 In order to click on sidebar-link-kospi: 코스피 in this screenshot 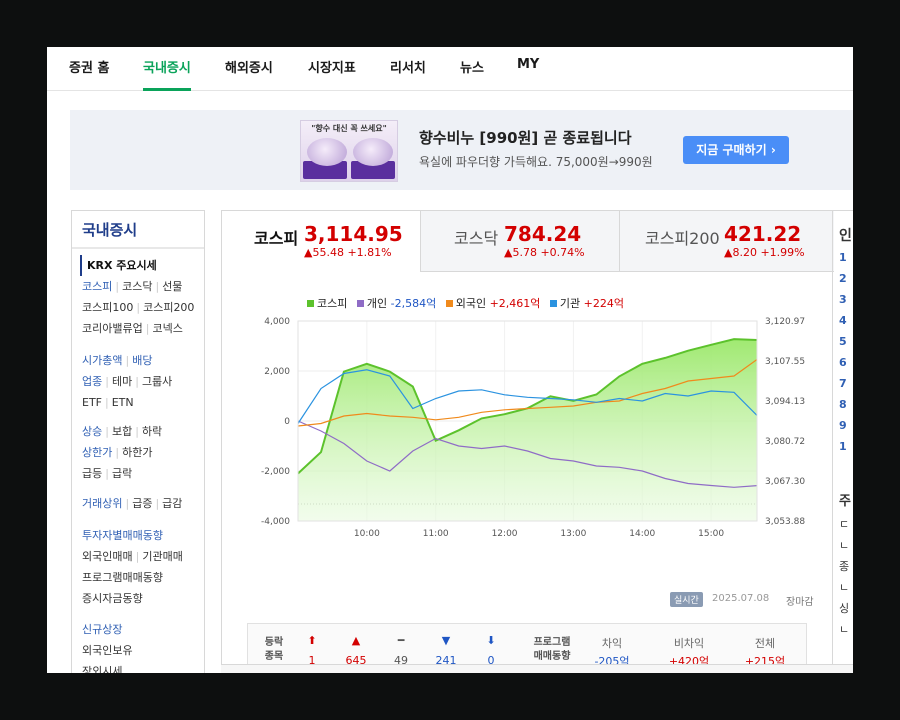, I will do `click(97, 286)`.